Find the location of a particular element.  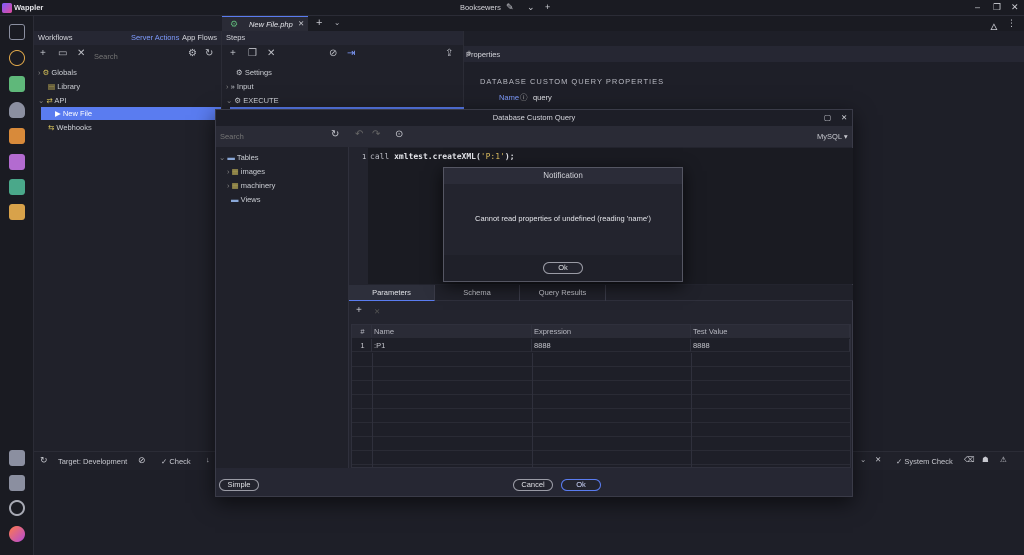

minimize-icon: – is located at coordinates (977, 7).